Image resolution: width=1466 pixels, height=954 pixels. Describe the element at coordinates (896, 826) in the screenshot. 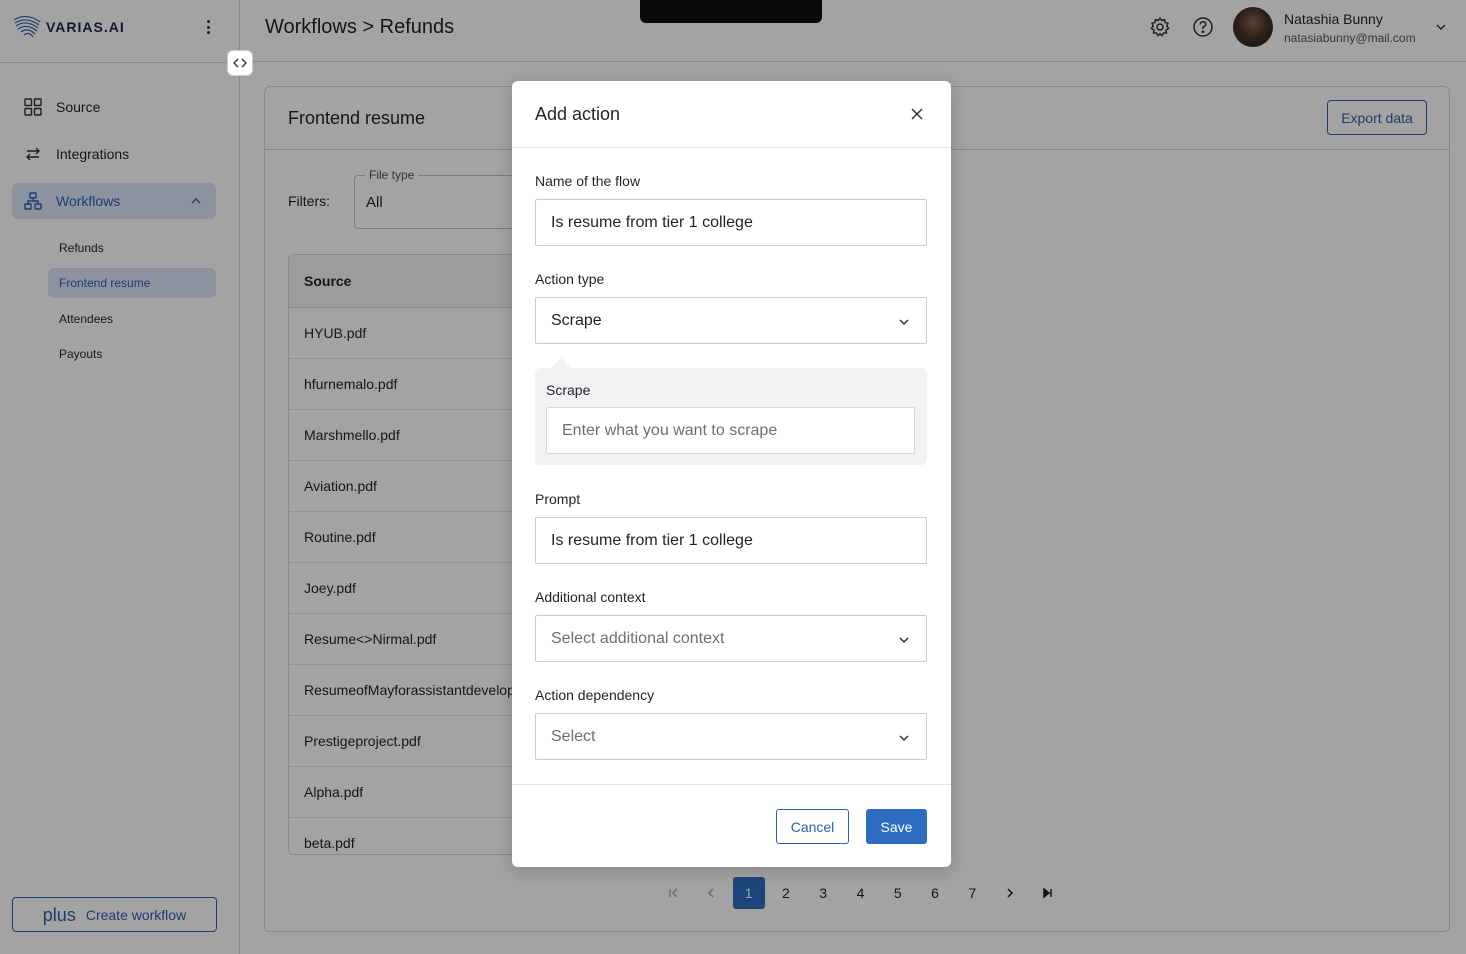

I see `save-button: Save` at that location.